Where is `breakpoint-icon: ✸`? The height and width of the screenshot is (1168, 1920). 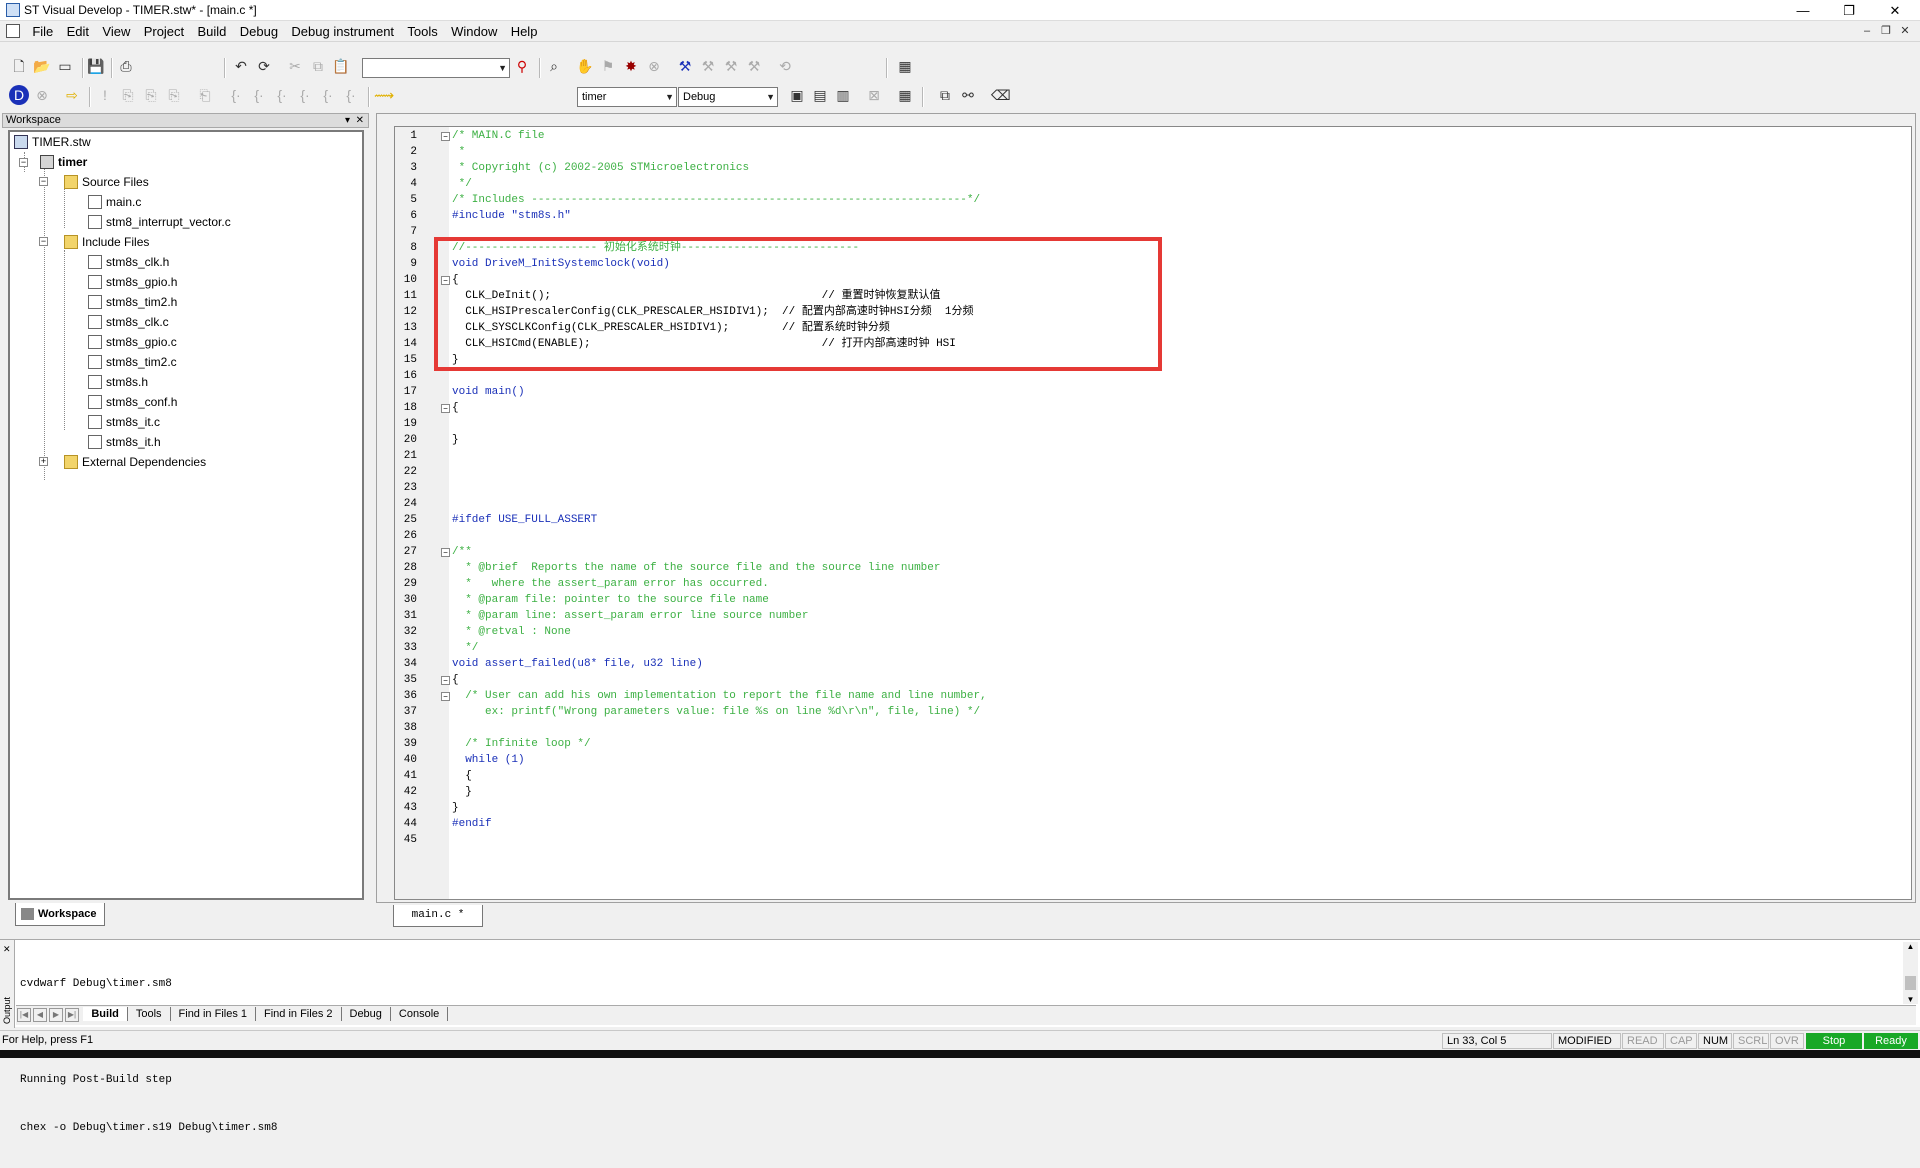 breakpoint-icon: ✸ is located at coordinates (631, 66).